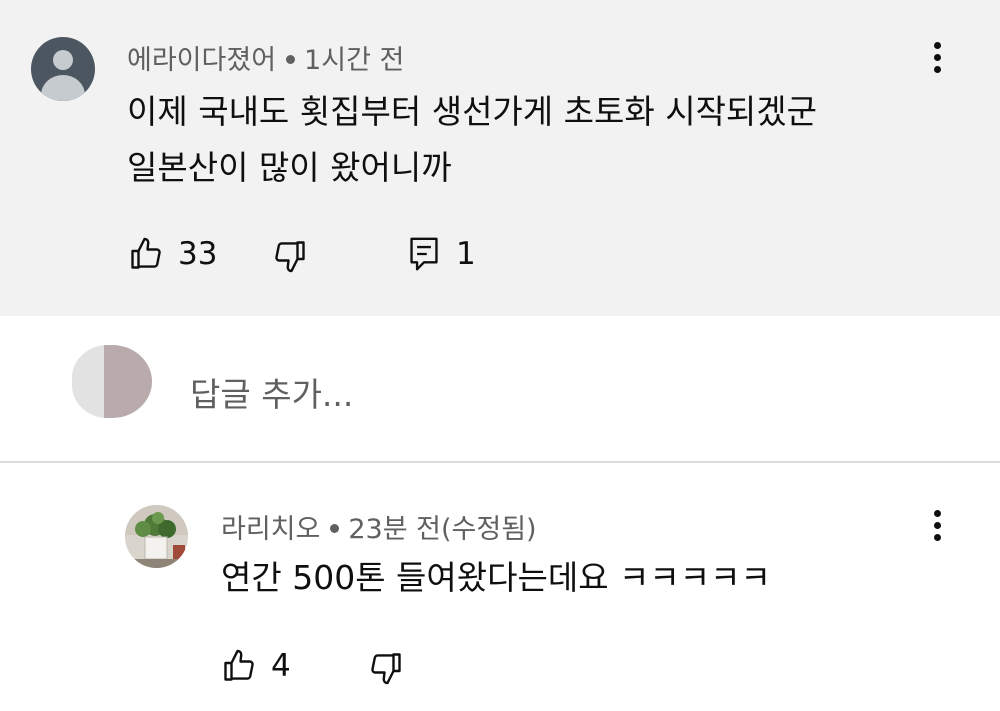 This screenshot has height=711, width=1000. Describe the element at coordinates (496, 577) in the screenshot. I see `reply-text: 연간 500톤 들여왔다는데요 ㅋㅋㅋㅋㅋ` at that location.